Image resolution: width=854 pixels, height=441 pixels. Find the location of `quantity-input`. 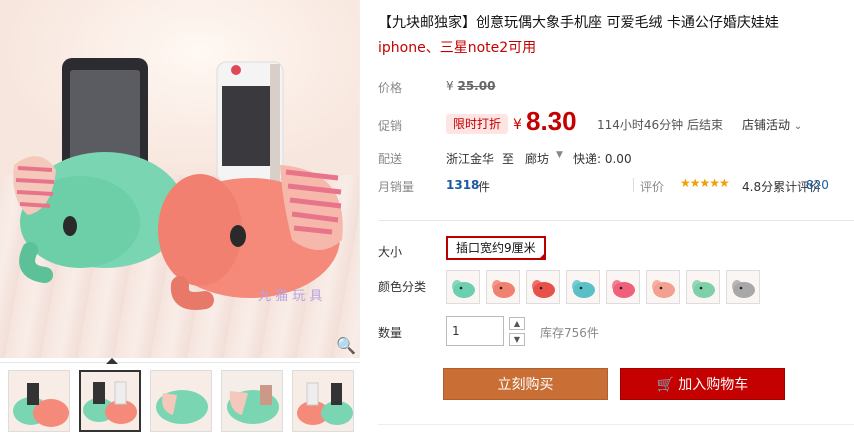

quantity-input is located at coordinates (475, 331).